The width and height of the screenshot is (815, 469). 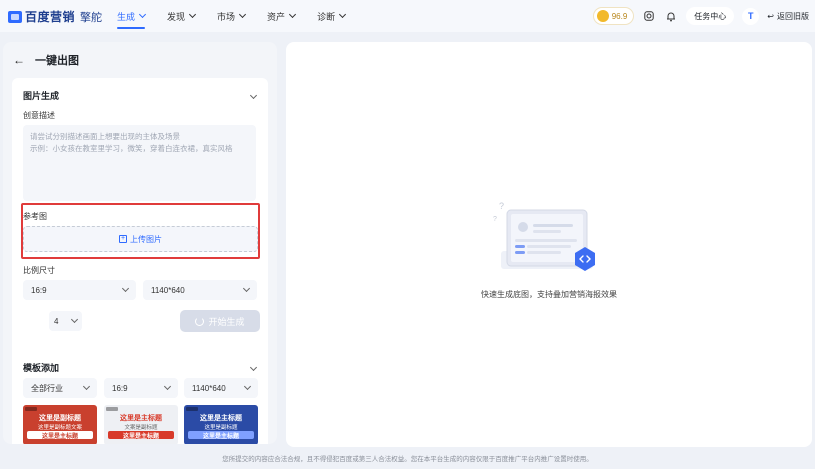 What do you see at coordinates (602, 16) in the screenshot?
I see `coin-icon` at bounding box center [602, 16].